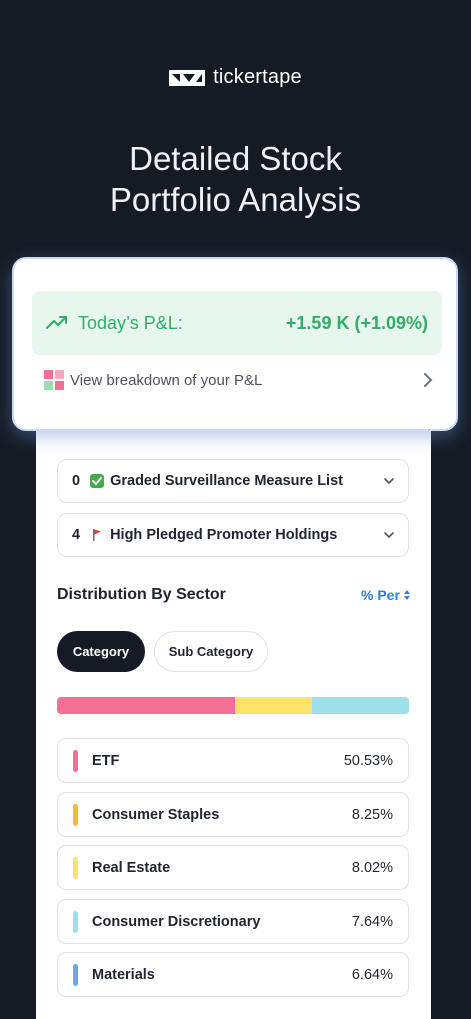 This screenshot has width=471, height=1019. What do you see at coordinates (76, 535) in the screenshot?
I see `alert-count: 4` at bounding box center [76, 535].